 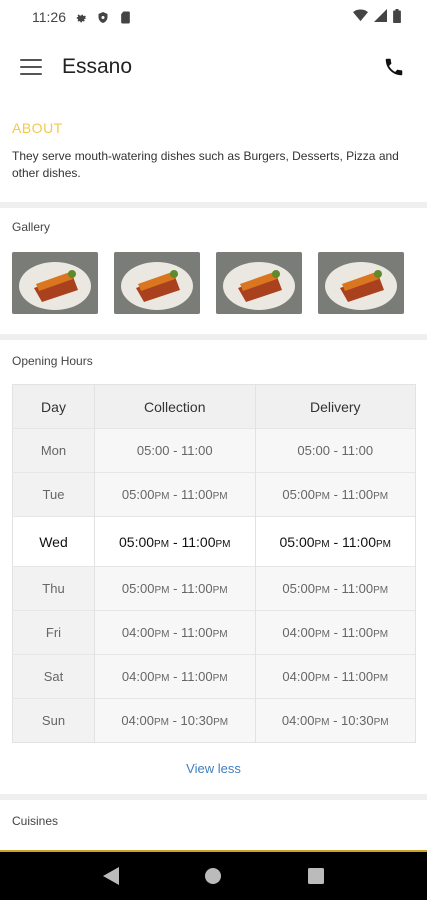 I want to click on collection-hours-cell: 04:00PM - 10:30PM, so click(x=175, y=720).